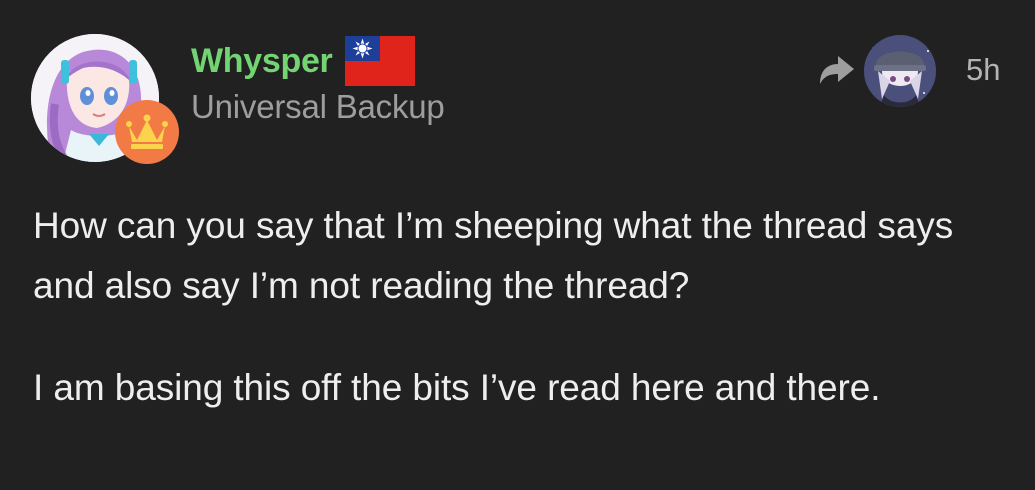  Describe the element at coordinates (318, 106) in the screenshot. I see `user-title: Universal Backup` at that location.